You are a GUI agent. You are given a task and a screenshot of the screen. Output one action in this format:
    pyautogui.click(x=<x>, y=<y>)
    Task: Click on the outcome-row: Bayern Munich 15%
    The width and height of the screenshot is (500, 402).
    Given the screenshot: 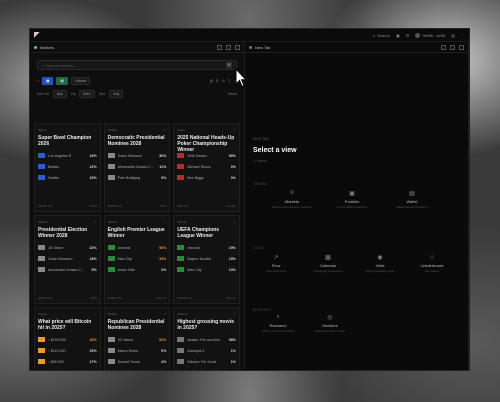 What is the action you would take?
    pyautogui.click(x=206, y=258)
    